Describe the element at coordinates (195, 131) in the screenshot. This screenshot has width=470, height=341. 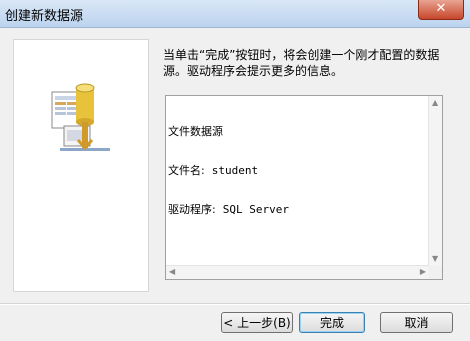
I see `info-heading: 文件数据源` at that location.